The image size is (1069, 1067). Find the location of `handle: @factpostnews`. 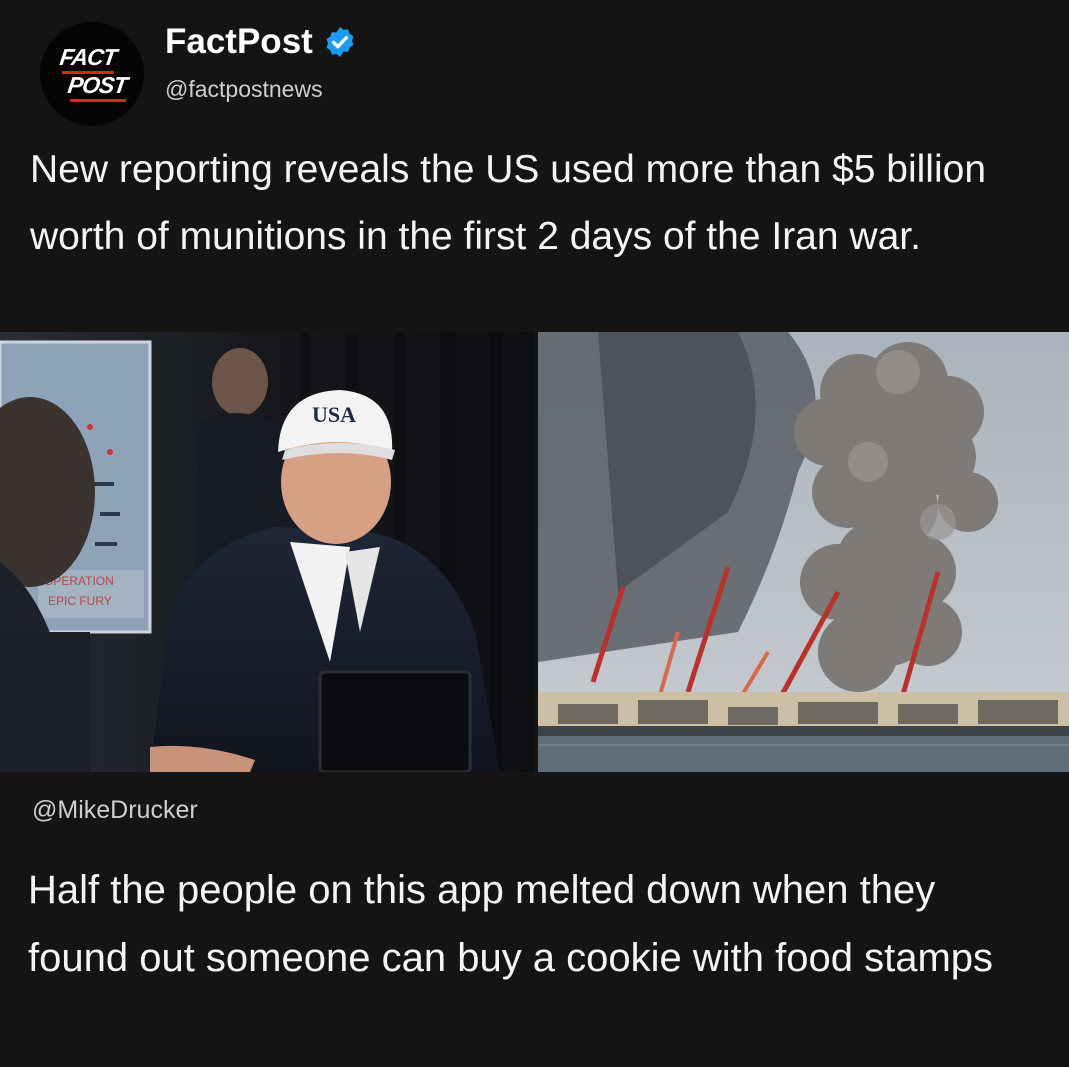

handle: @factpostnews is located at coordinates (244, 89).